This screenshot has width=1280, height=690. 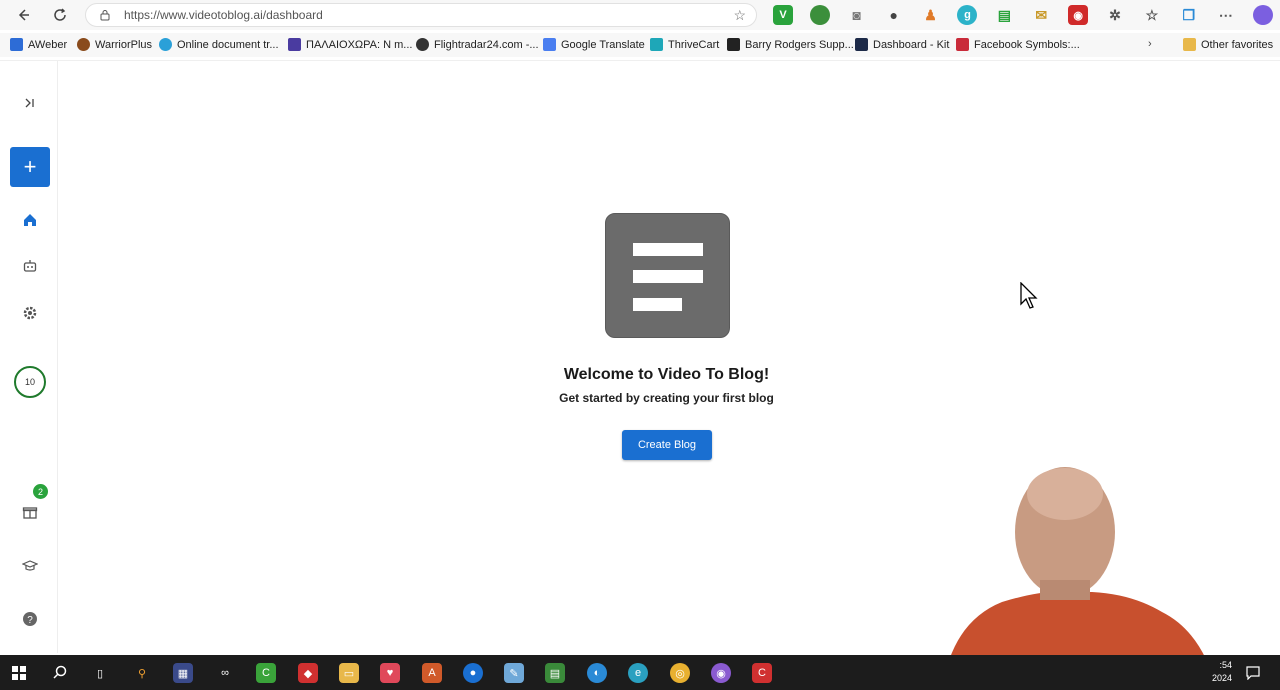 What do you see at coordinates (473, 673) in the screenshot?
I see `messenger-icon: ●` at bounding box center [473, 673].